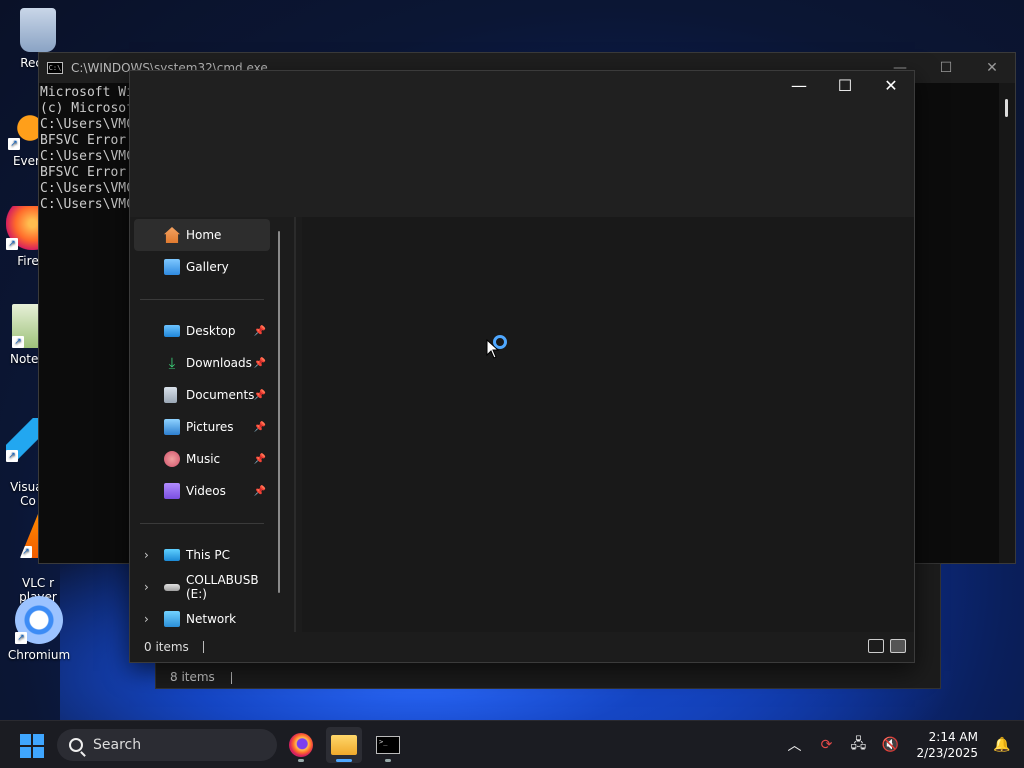  What do you see at coordinates (172, 331) in the screenshot?
I see `desktop-folder-icon` at bounding box center [172, 331].